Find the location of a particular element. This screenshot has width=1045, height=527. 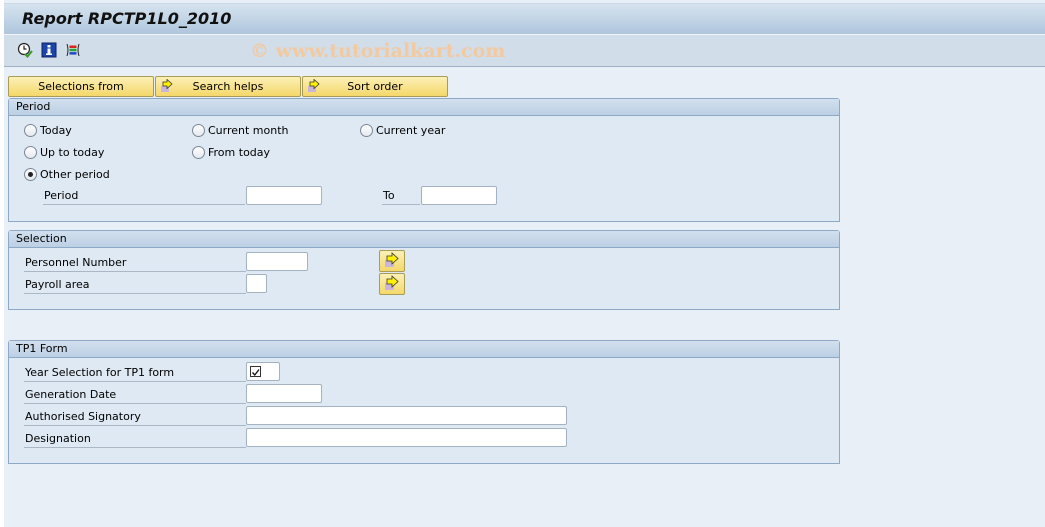

period-group-title: Period is located at coordinates (424, 107).